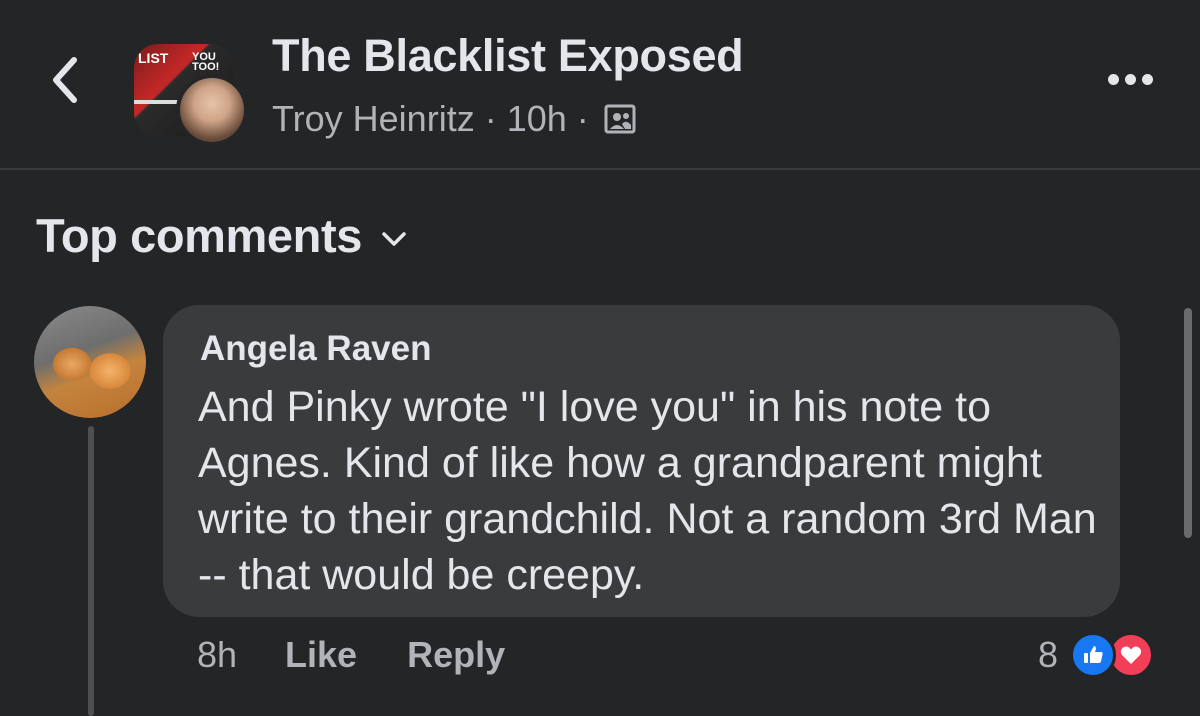 The width and height of the screenshot is (1200, 716). I want to click on post-meta: Troy Heinritz · 10h ·, so click(454, 119).